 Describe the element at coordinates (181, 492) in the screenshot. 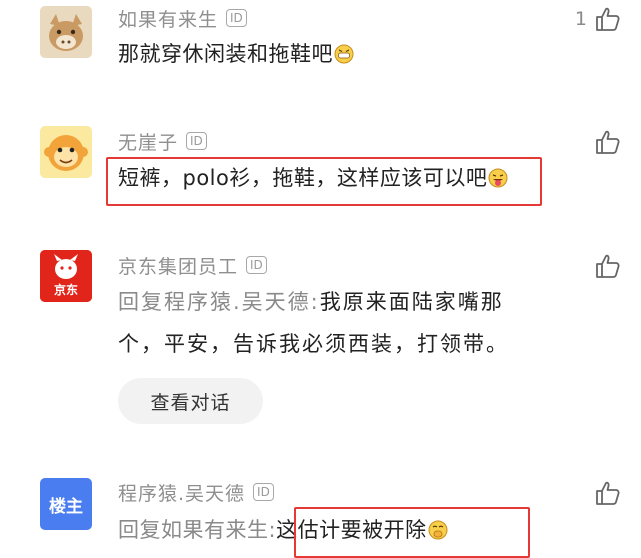

I see `comment-author-name: 程序猿.吴天德` at that location.